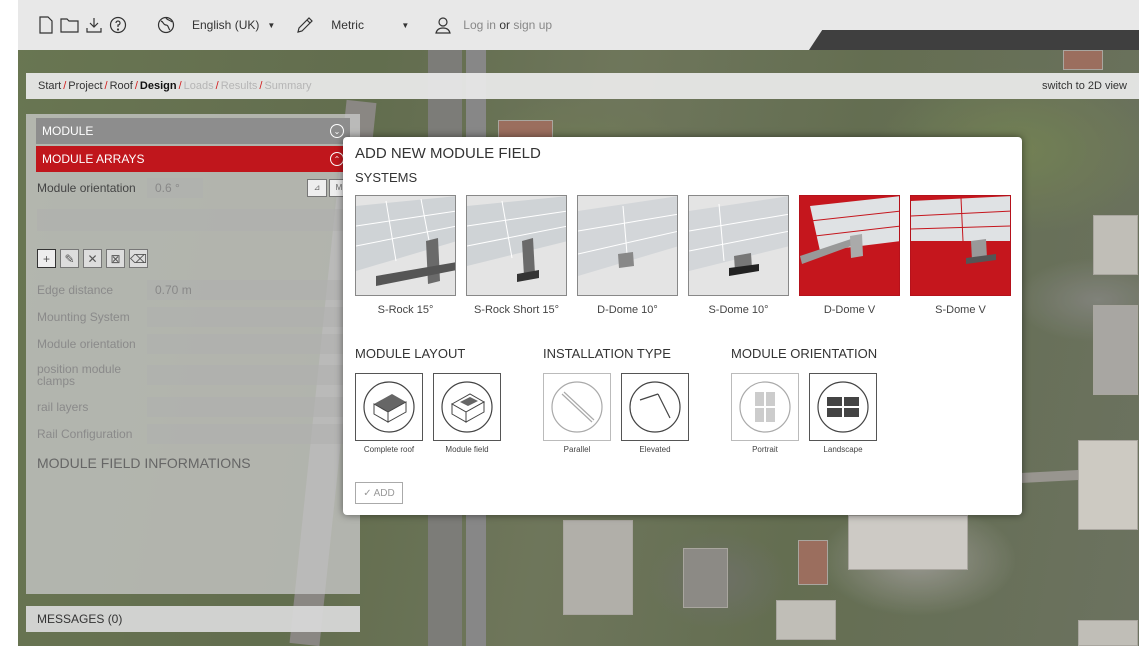  What do you see at coordinates (83, 316) in the screenshot?
I see `mounting-system-label: Mounting System` at bounding box center [83, 316].